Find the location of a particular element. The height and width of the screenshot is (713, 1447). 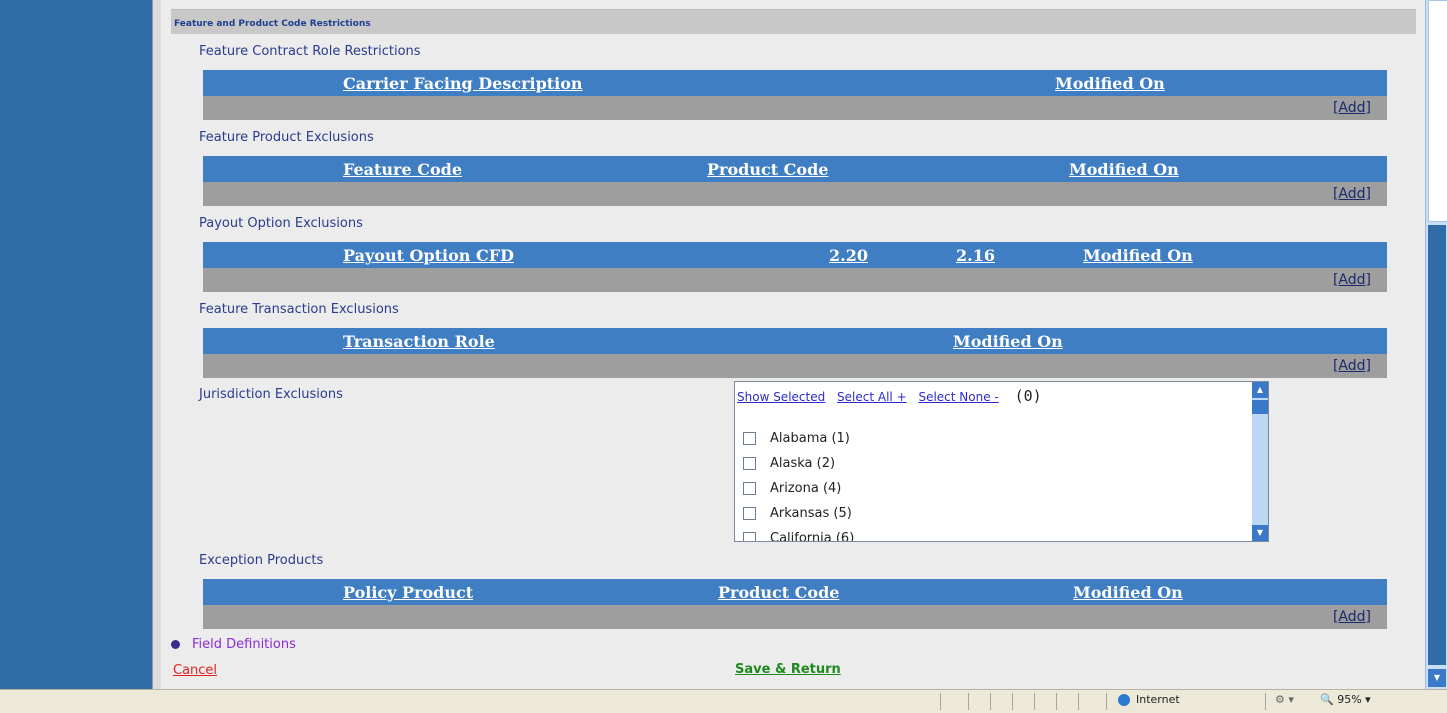

payout-exclusions-label: Payout Option Exclusions is located at coordinates (281, 223).